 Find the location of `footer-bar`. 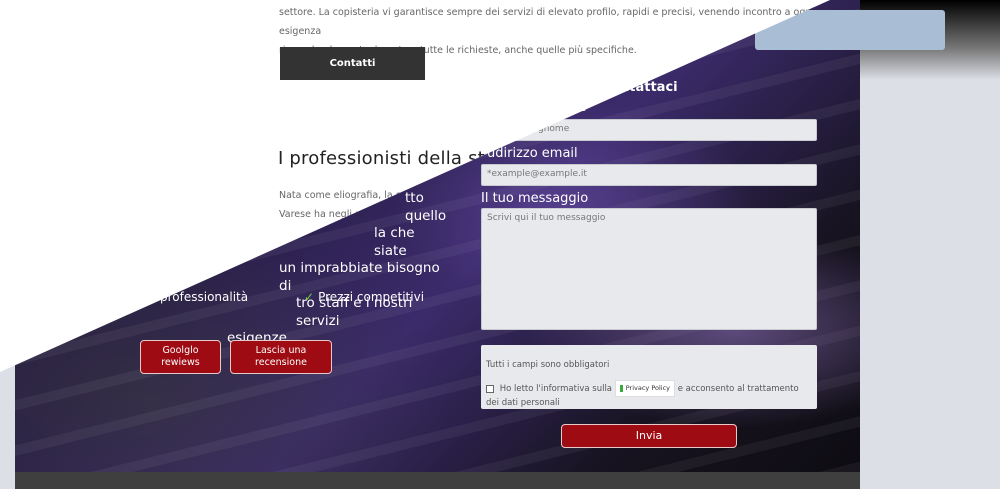

footer-bar is located at coordinates (437, 480).